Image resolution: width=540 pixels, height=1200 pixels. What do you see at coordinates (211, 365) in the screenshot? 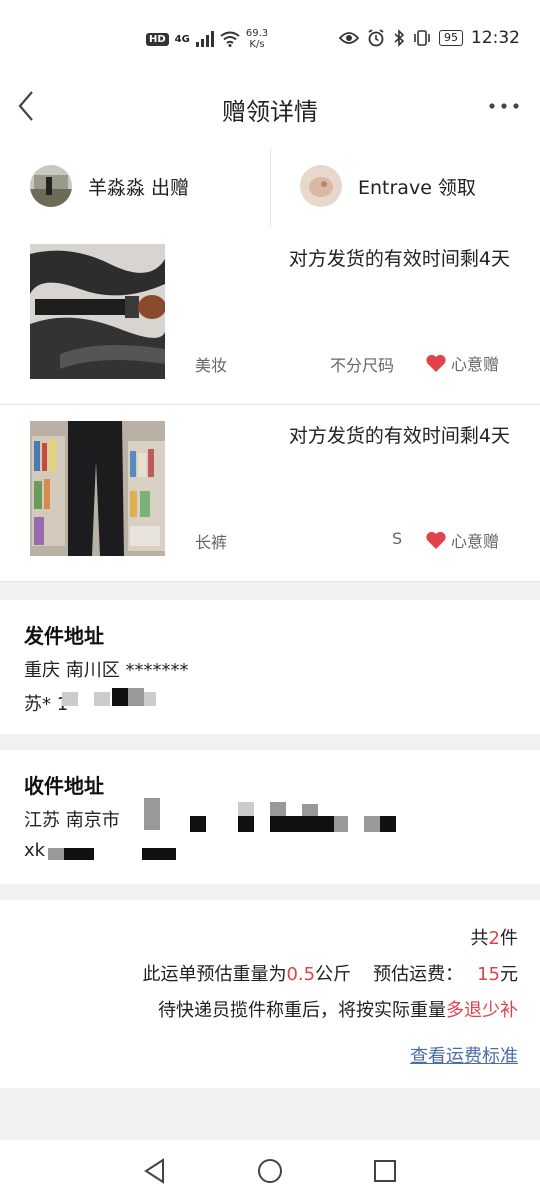
I see `item-category: 美妆` at bounding box center [211, 365].